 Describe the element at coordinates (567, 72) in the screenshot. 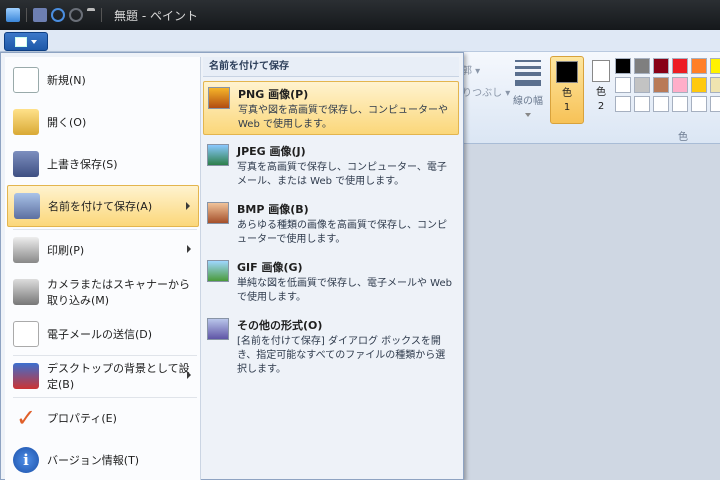

I see `color1-swatch` at that location.